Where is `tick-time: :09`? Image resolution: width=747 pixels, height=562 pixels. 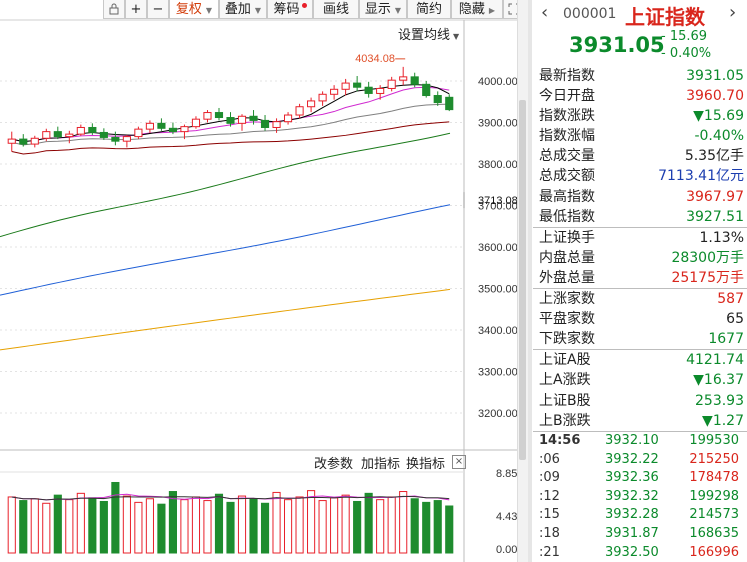
tick-time: :09 is located at coordinates (549, 478).